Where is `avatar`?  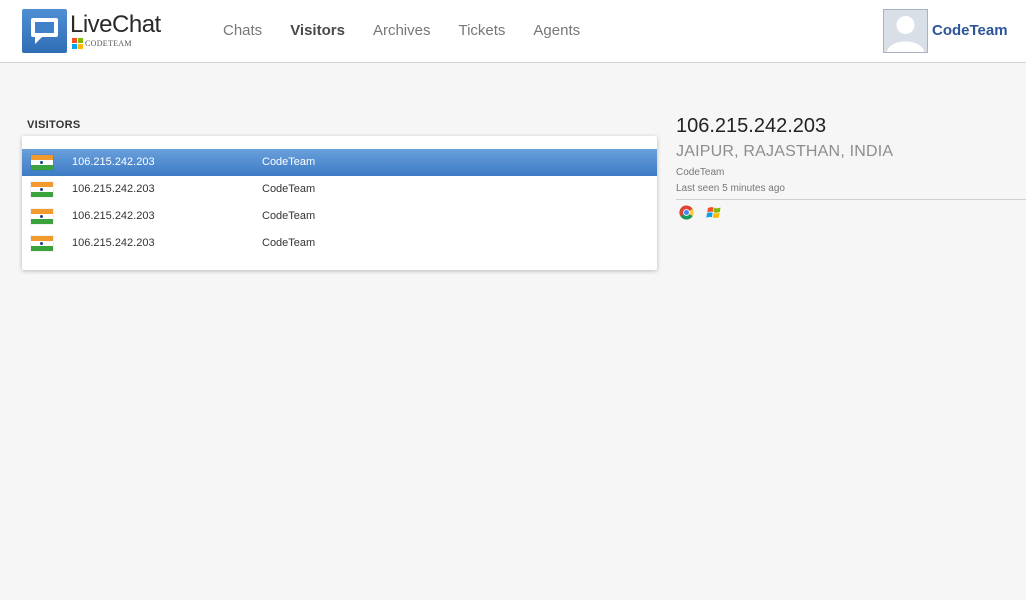
avatar is located at coordinates (905, 31).